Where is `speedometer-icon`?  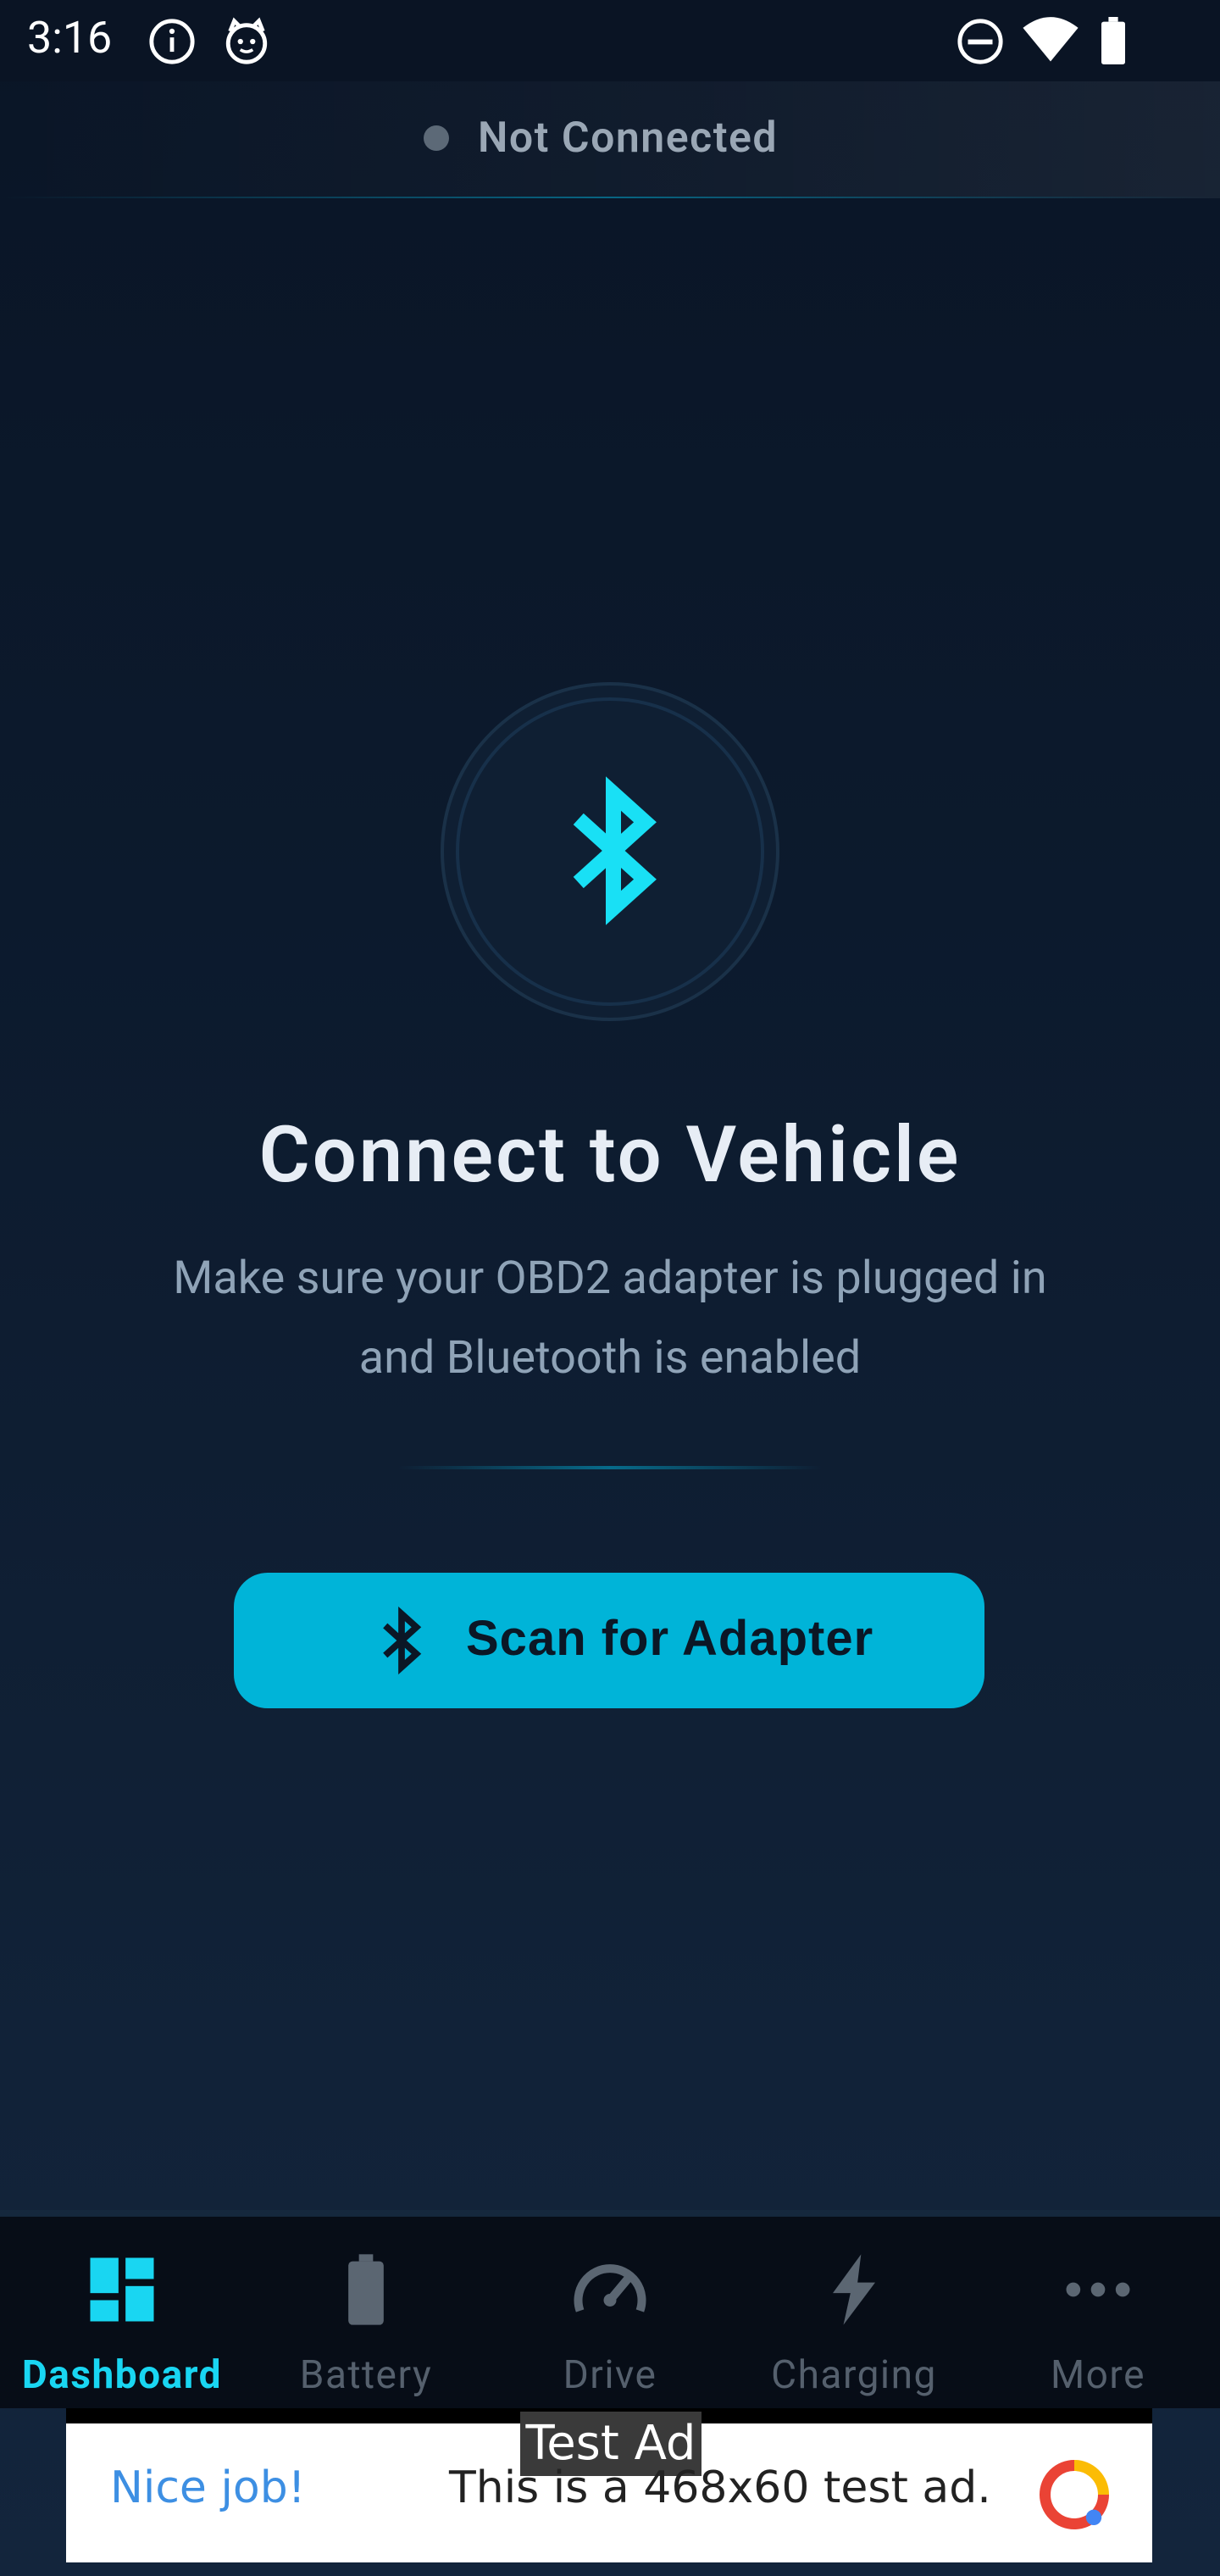 speedometer-icon is located at coordinates (610, 2289).